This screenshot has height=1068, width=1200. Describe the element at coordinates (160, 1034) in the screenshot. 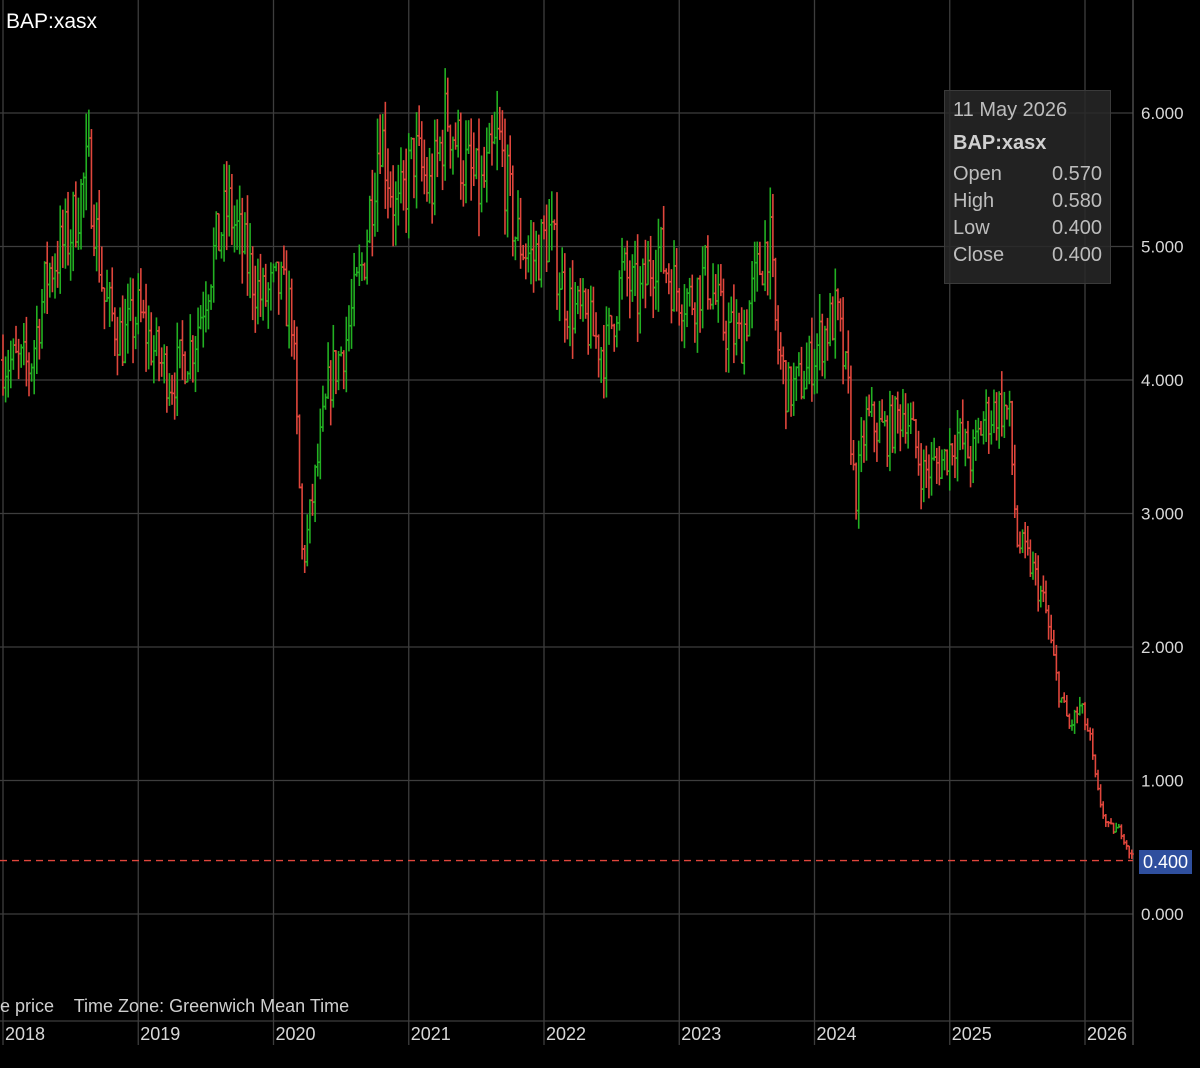

I see `x-tick-label: 2019` at that location.